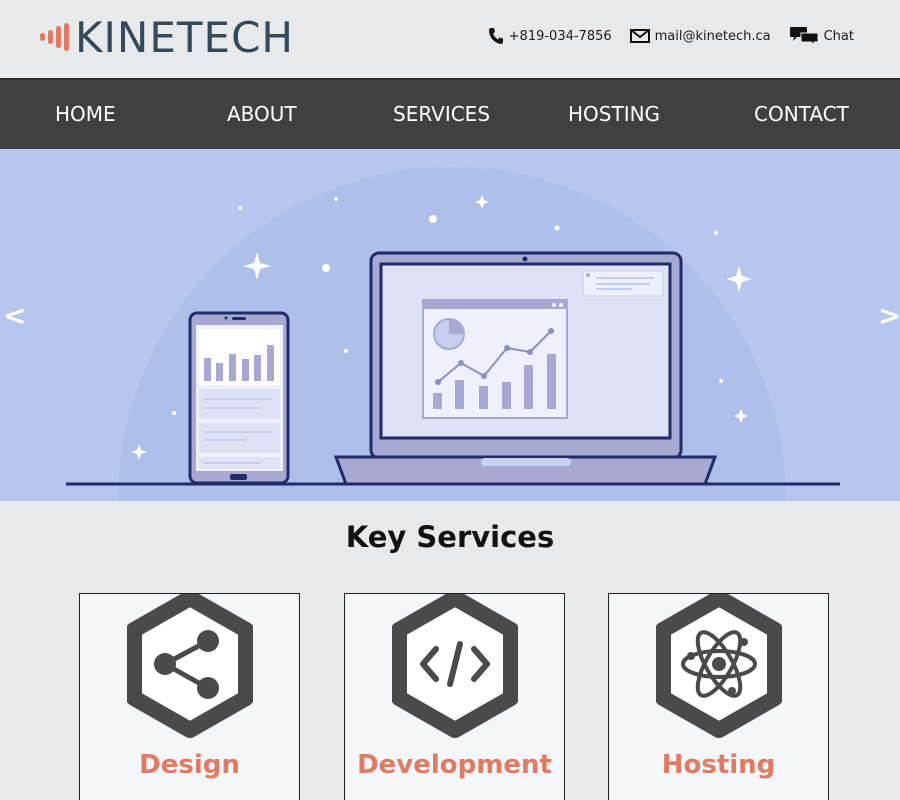 This screenshot has width=900, height=800. I want to click on phone-icon, so click(495, 36).